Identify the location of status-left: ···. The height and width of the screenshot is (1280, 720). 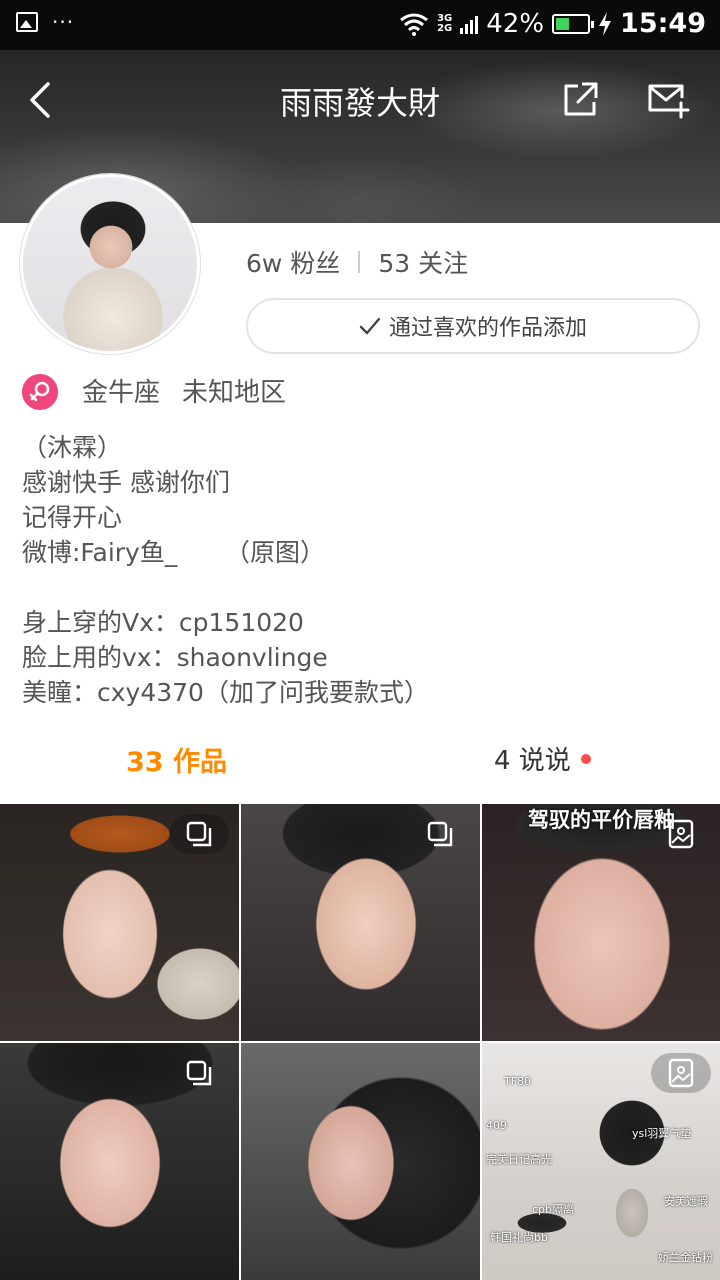
(45, 22).